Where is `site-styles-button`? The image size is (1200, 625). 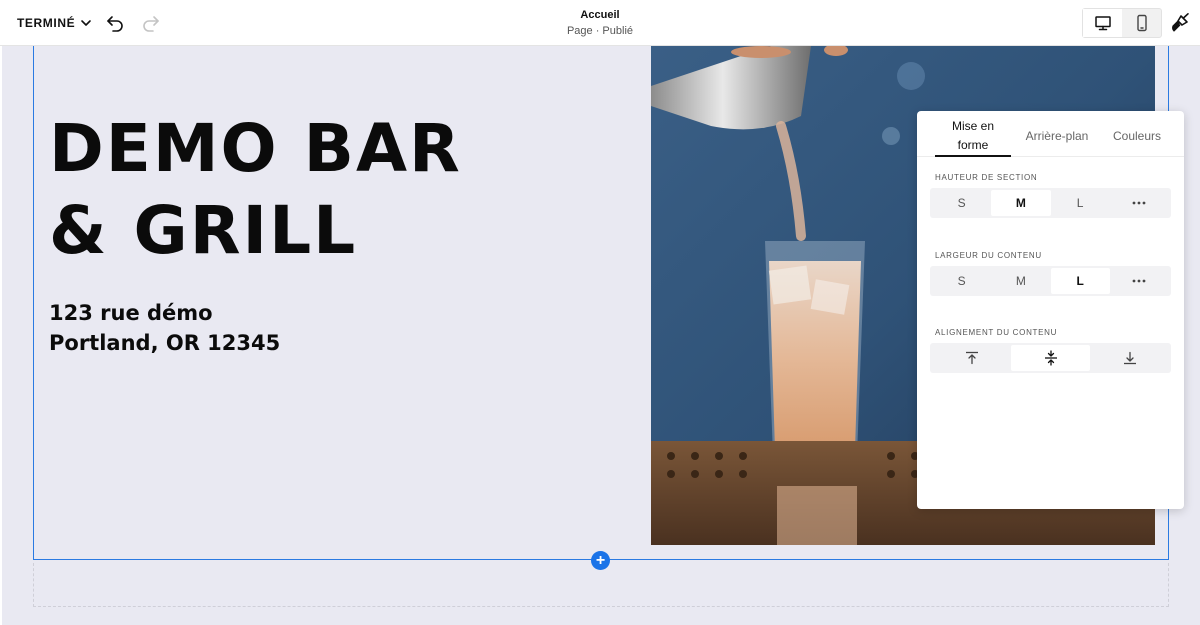
site-styles-button is located at coordinates (1180, 23).